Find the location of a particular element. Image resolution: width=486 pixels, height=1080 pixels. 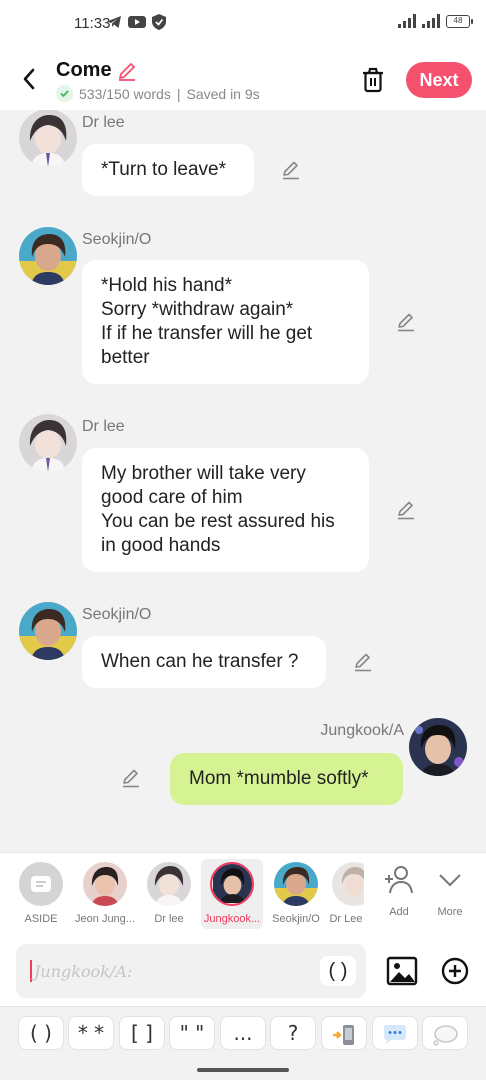

chevron-down-icon is located at coordinates (450, 880).